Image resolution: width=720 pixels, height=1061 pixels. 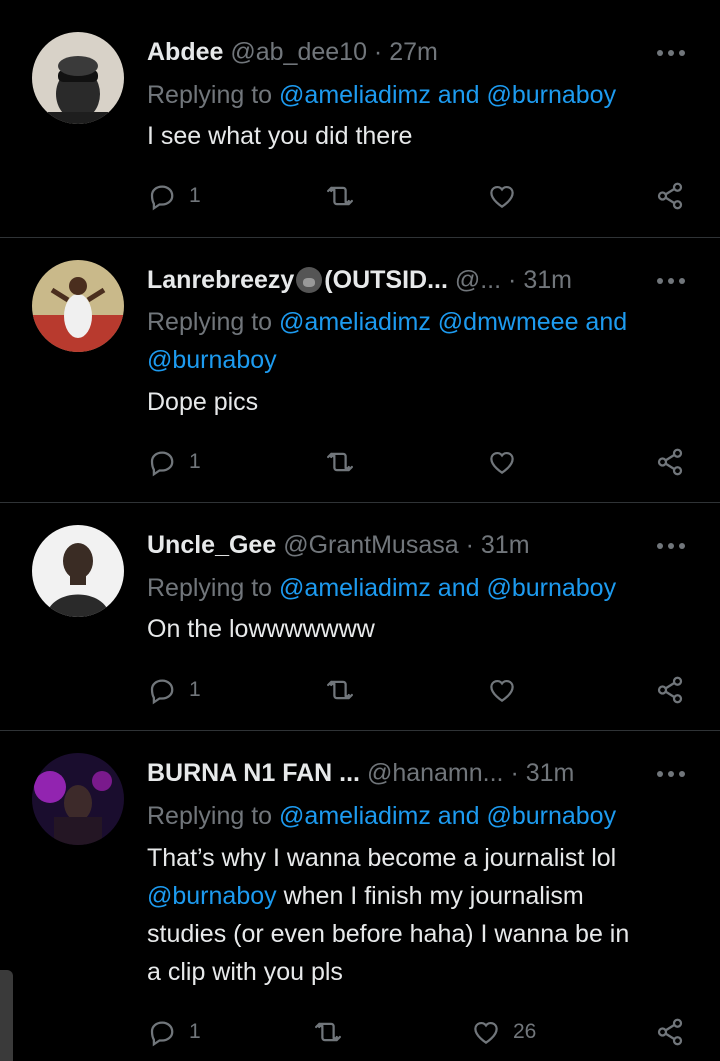 What do you see at coordinates (309, 280) in the screenshot?
I see `gorilla-emoji-icon` at bounding box center [309, 280].